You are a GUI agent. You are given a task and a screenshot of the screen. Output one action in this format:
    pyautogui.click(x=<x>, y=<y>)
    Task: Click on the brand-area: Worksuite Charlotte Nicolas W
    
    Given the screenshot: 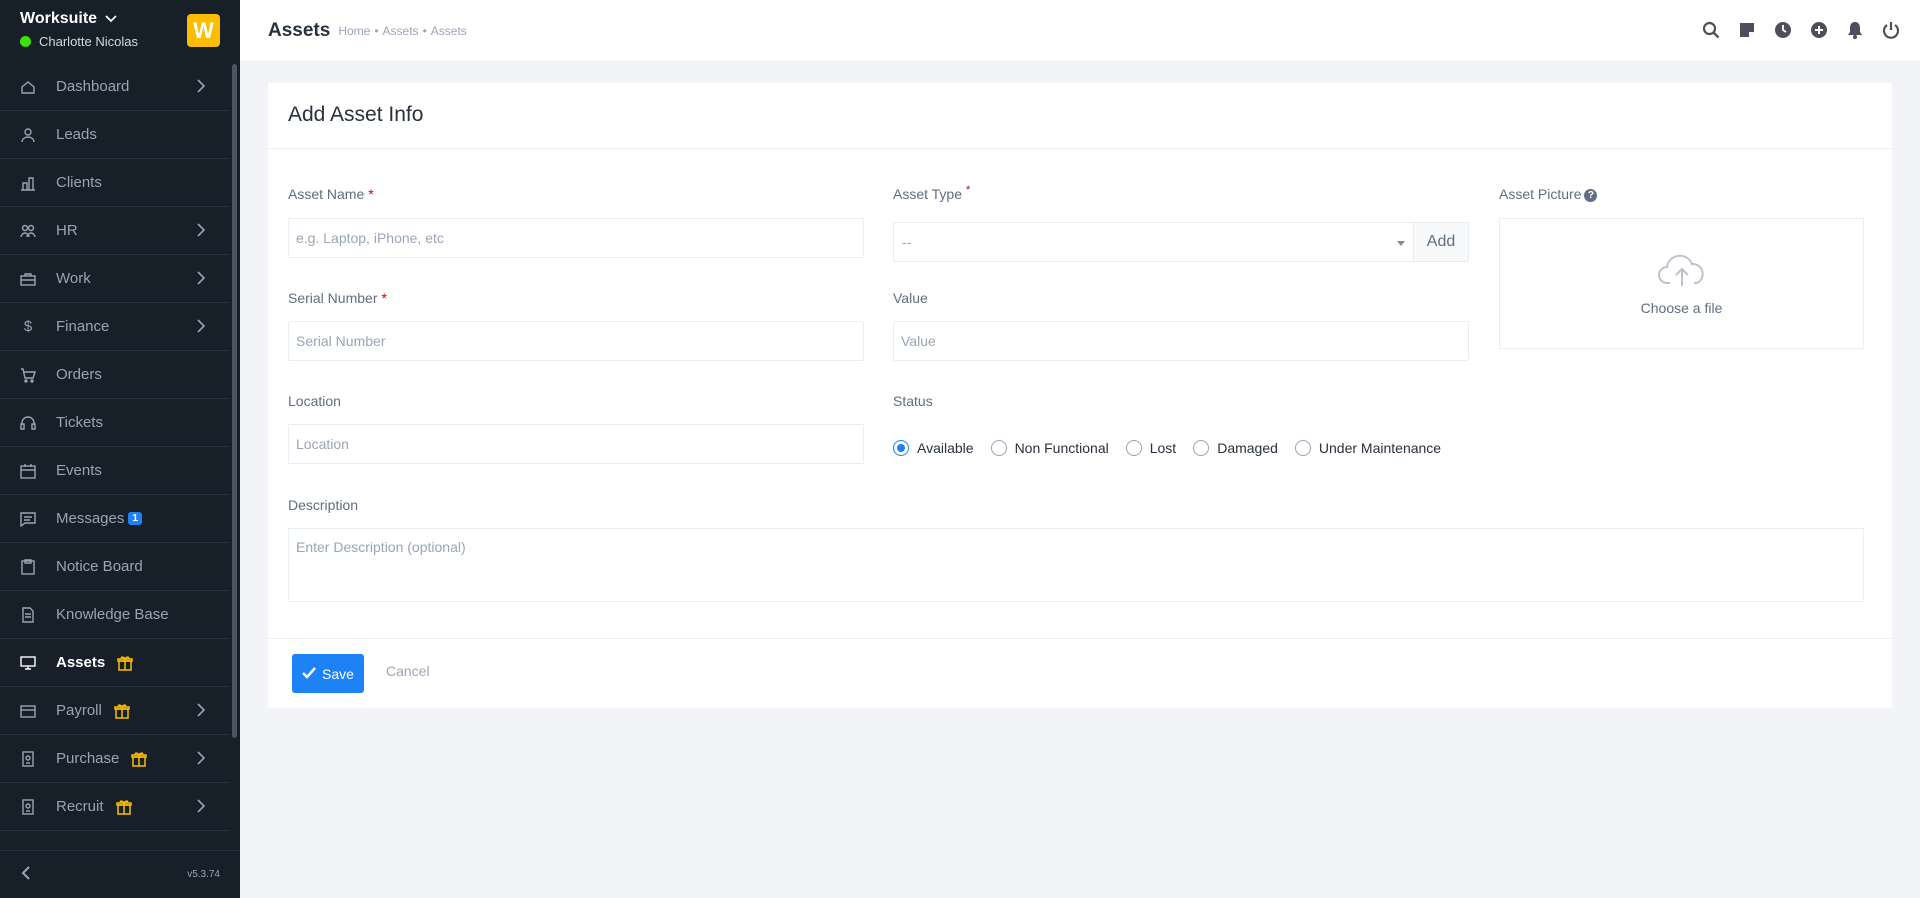 What is the action you would take?
    pyautogui.click(x=120, y=30)
    